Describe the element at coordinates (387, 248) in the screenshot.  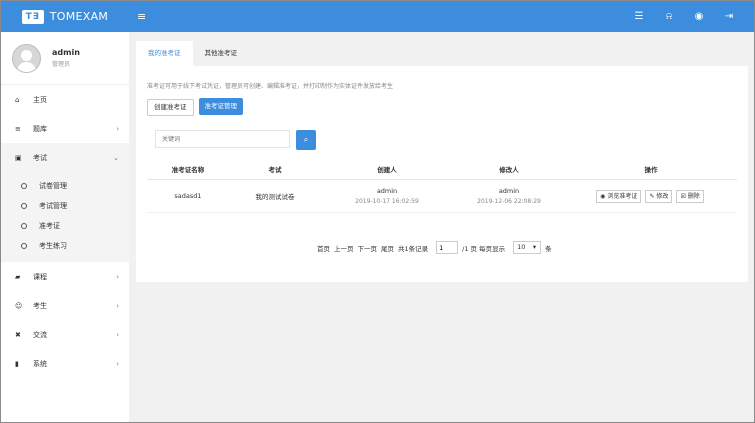
I see `last-page-link: 尾页` at that location.